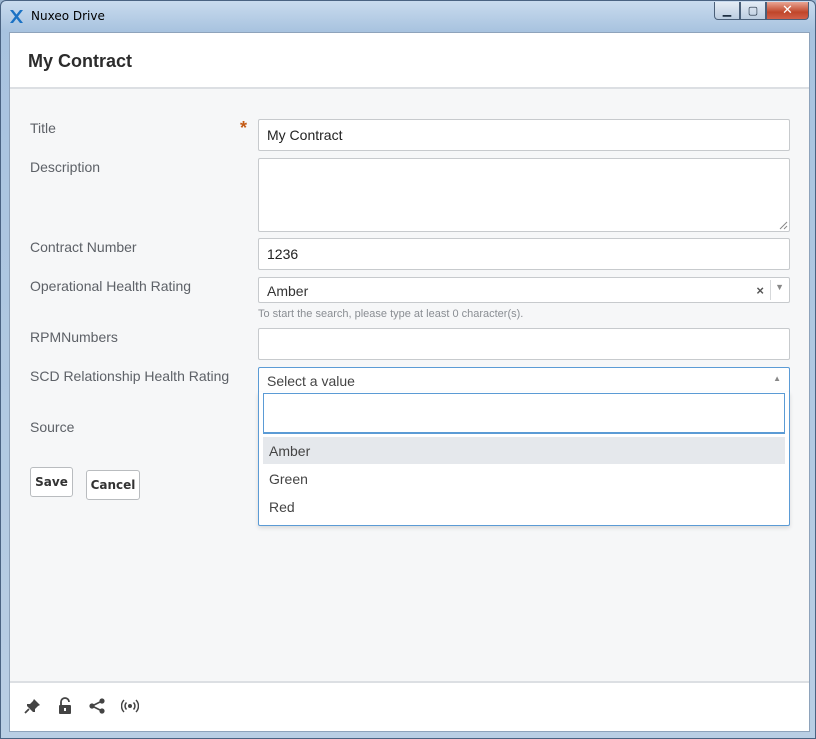  Describe the element at coordinates (80, 61) in the screenshot. I see `page-title: My Contract` at that location.